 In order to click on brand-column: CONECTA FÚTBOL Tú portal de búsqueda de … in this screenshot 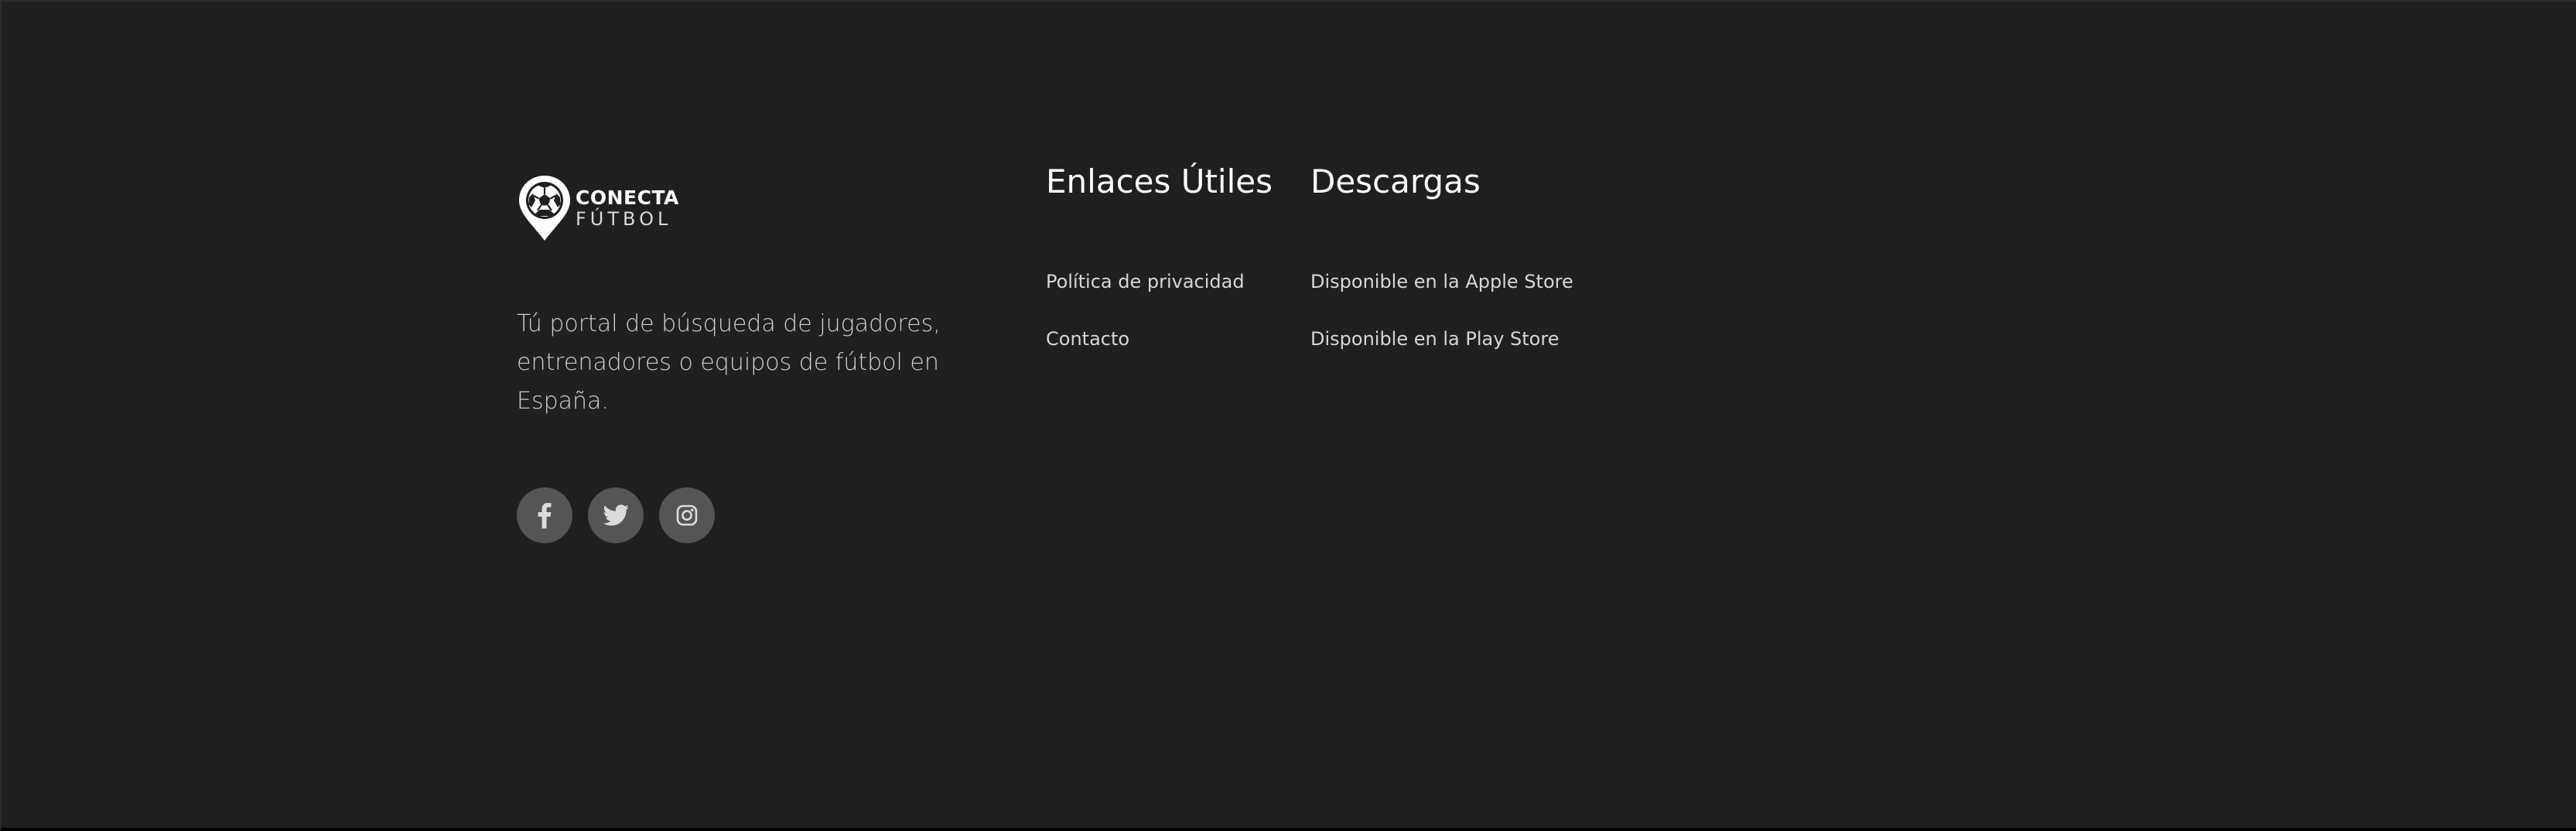, I will do `click(749, 358)`.